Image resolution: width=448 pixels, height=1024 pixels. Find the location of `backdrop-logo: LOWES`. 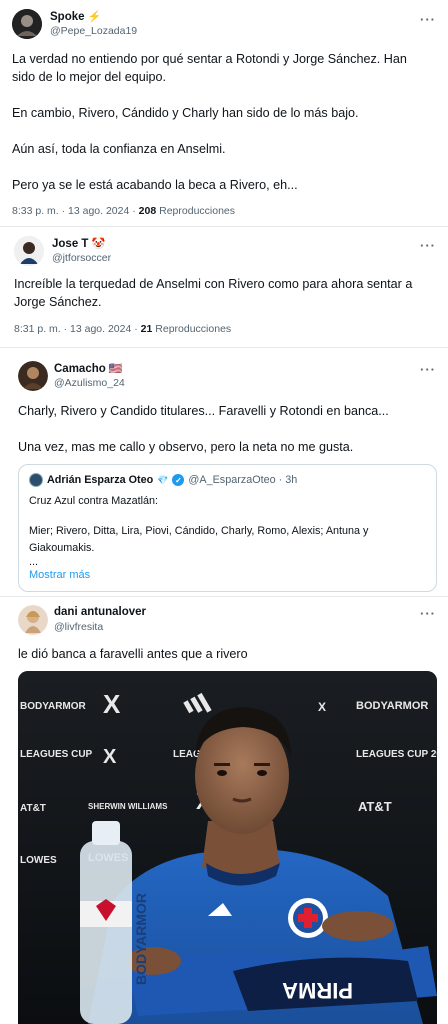

backdrop-logo: LOWES is located at coordinates (38, 860).